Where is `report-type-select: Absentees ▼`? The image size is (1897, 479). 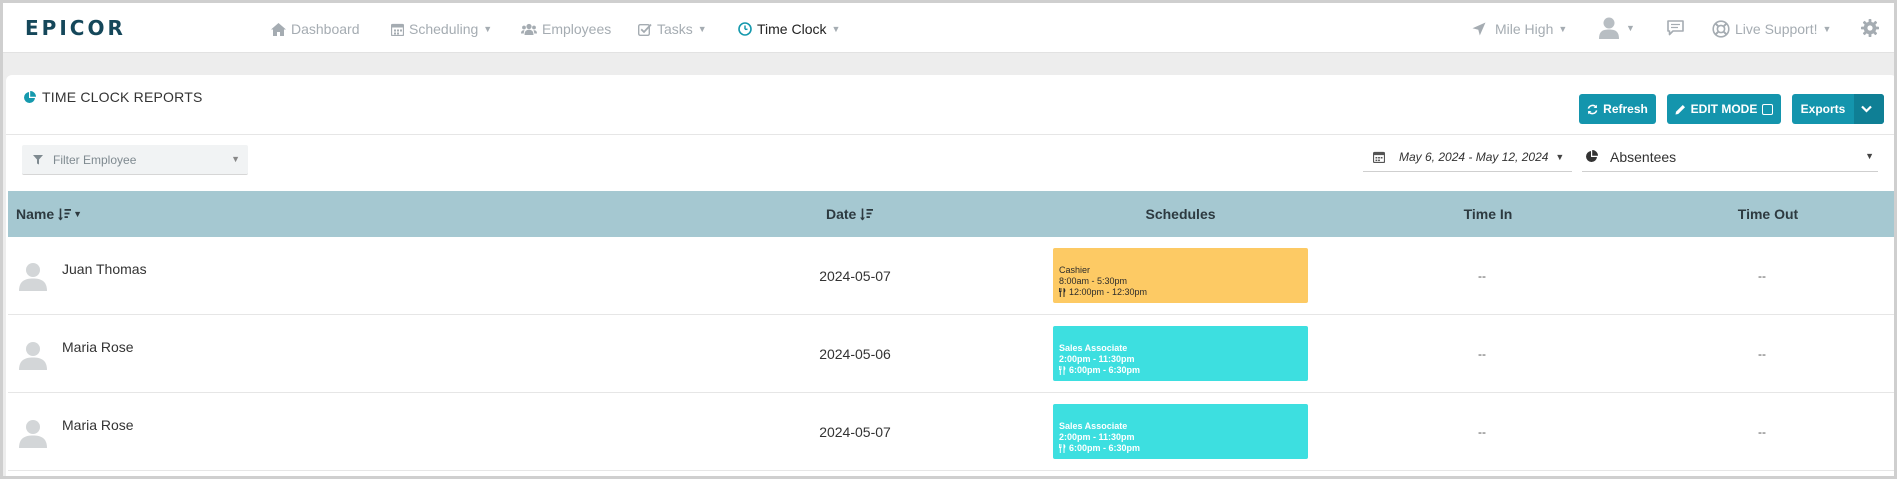 report-type-select: Absentees ▼ is located at coordinates (1730, 157).